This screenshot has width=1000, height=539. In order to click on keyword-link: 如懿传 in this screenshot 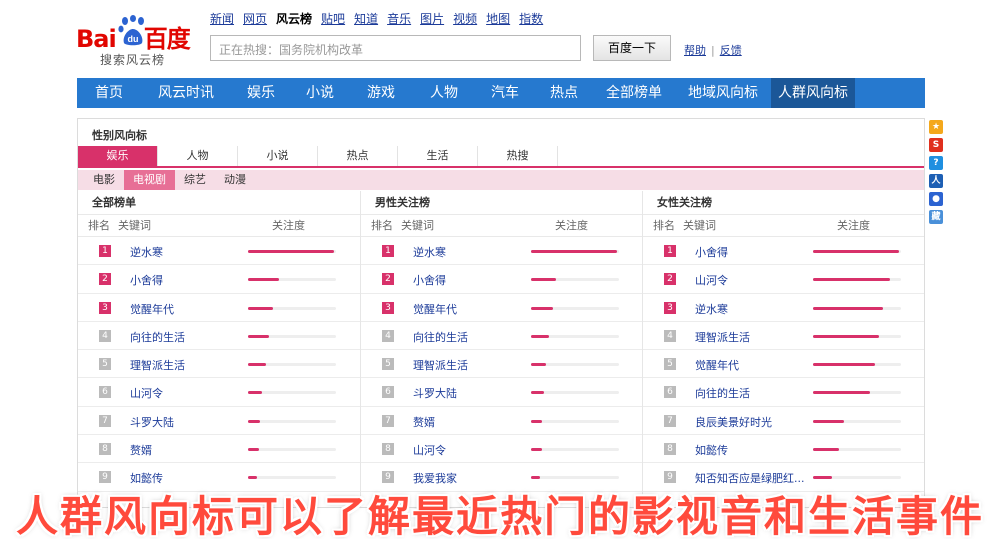, I will do `click(711, 450)`.